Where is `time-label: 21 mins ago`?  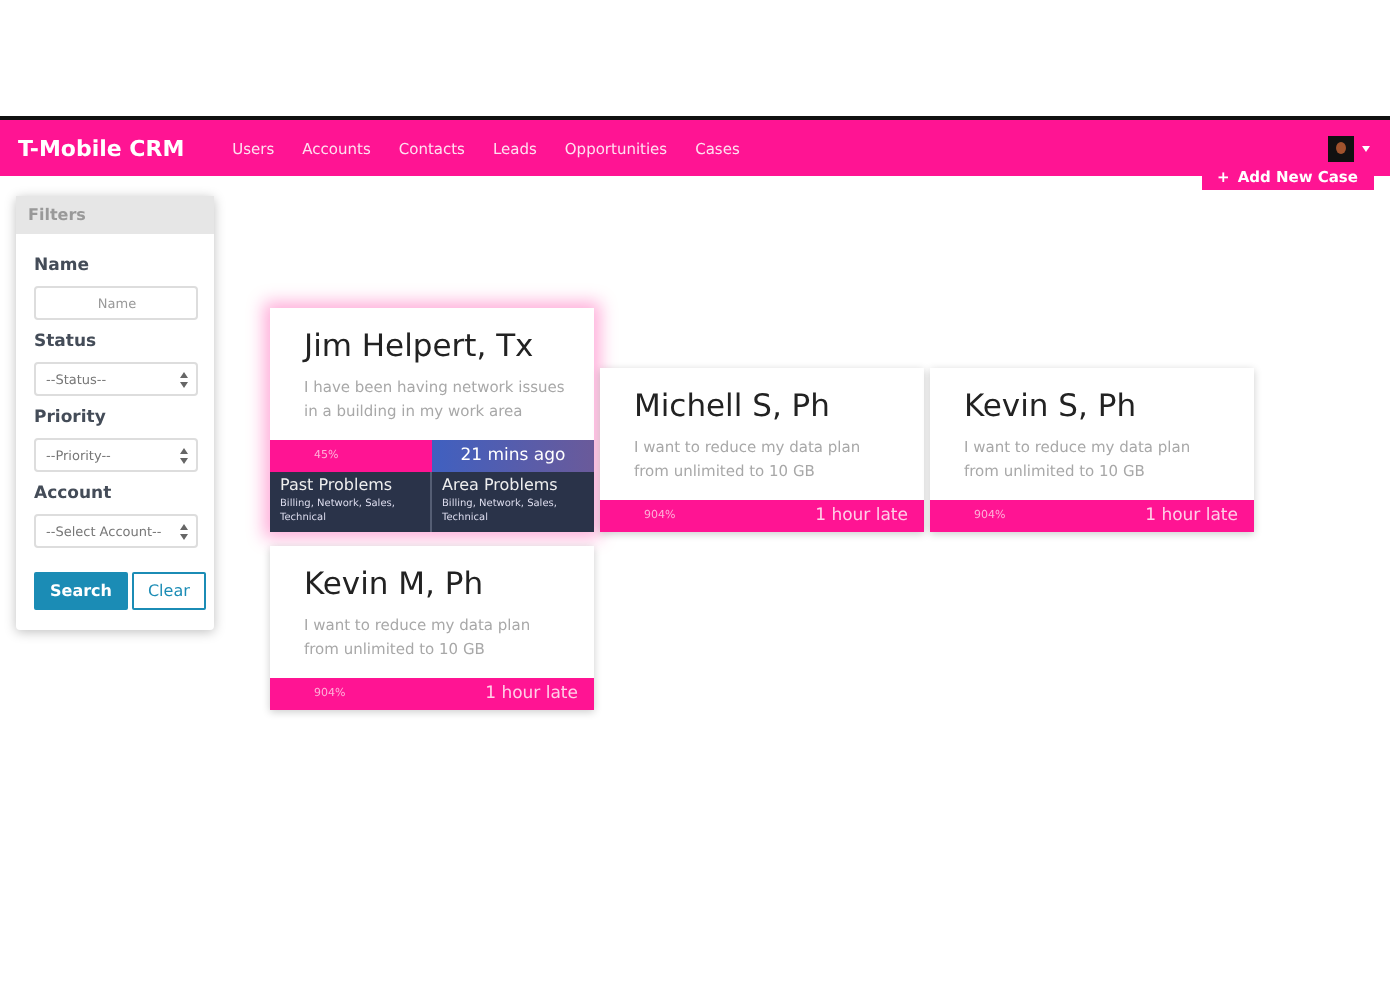
time-label: 21 mins ago is located at coordinates (513, 456).